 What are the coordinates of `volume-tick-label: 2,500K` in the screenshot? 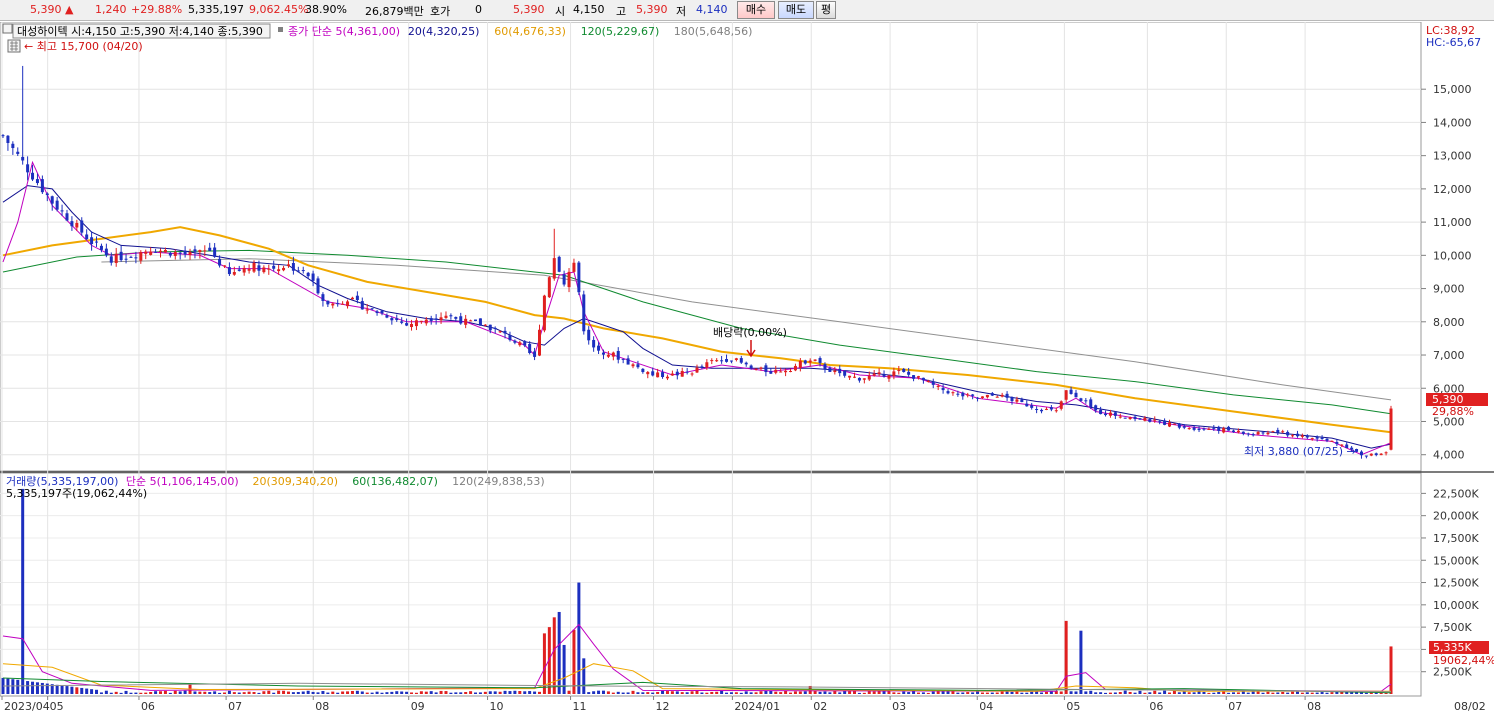 It's located at (1452, 672).